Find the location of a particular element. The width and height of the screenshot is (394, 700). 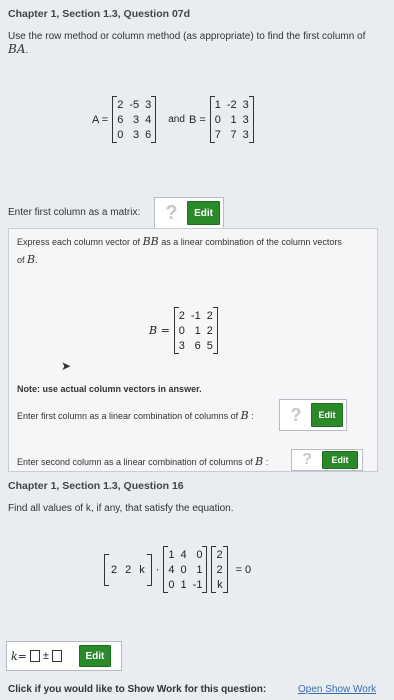

matrices-a-b: A = 2 -5 3 6 3 4 0 3 6 and B = 1 -2 3 0 1 3 7 7 3 is located at coordinates (173, 119).